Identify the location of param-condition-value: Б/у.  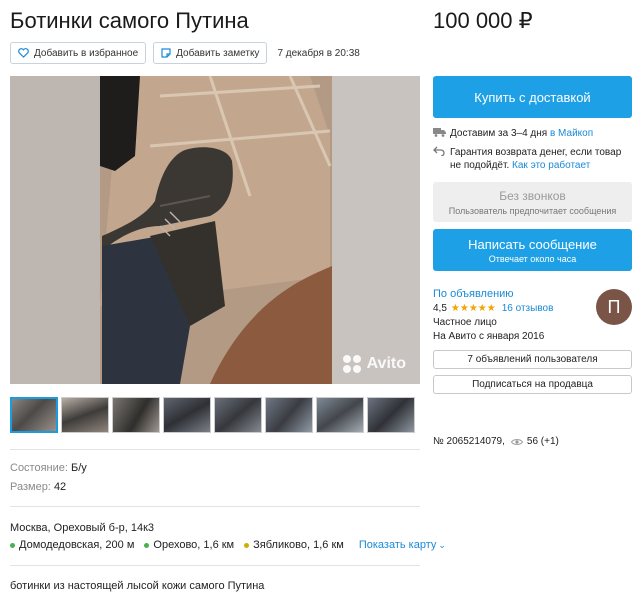
(79, 468).